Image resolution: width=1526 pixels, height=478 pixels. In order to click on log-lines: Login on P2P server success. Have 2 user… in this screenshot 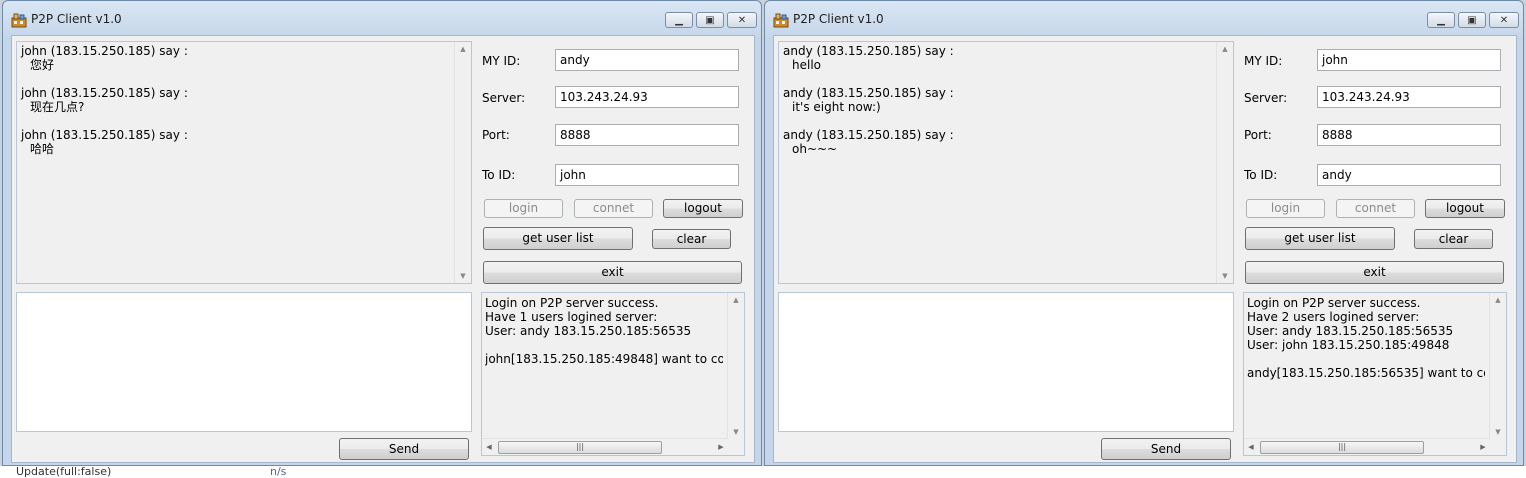, I will do `click(1366, 338)`.